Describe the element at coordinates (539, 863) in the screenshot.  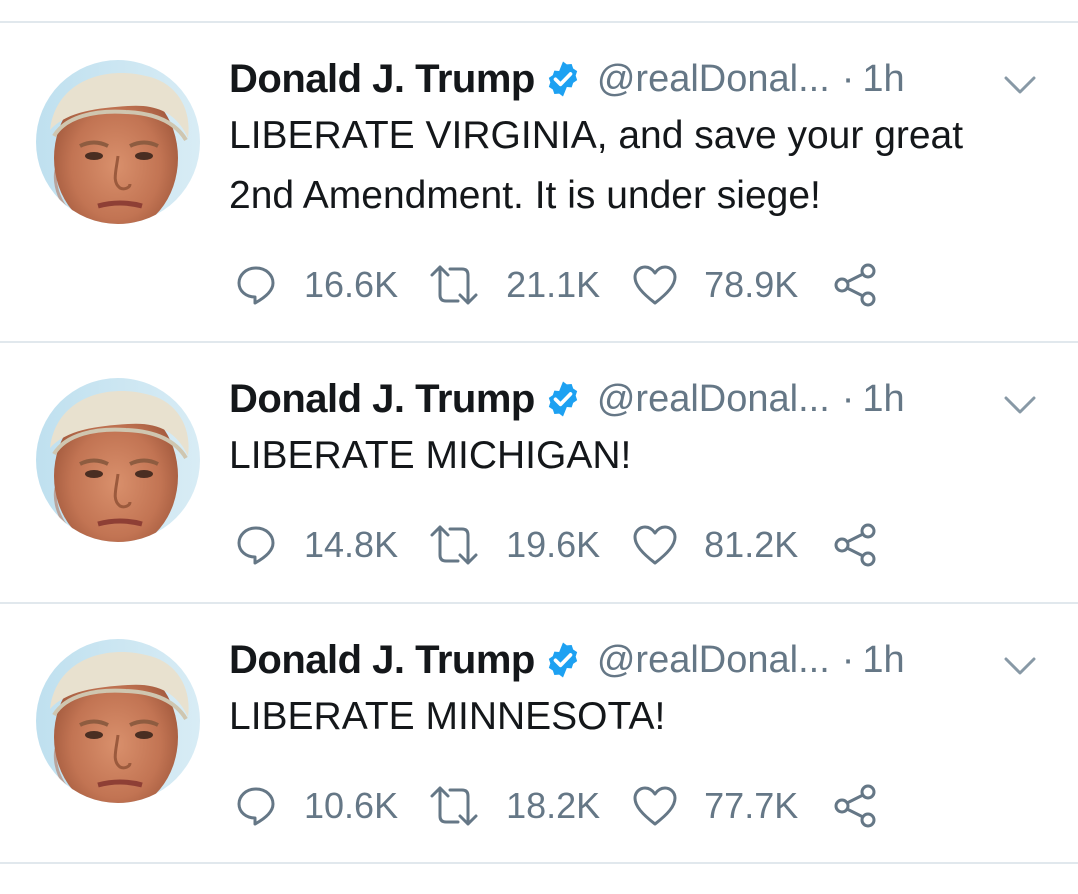
I see `bottom-divider` at that location.